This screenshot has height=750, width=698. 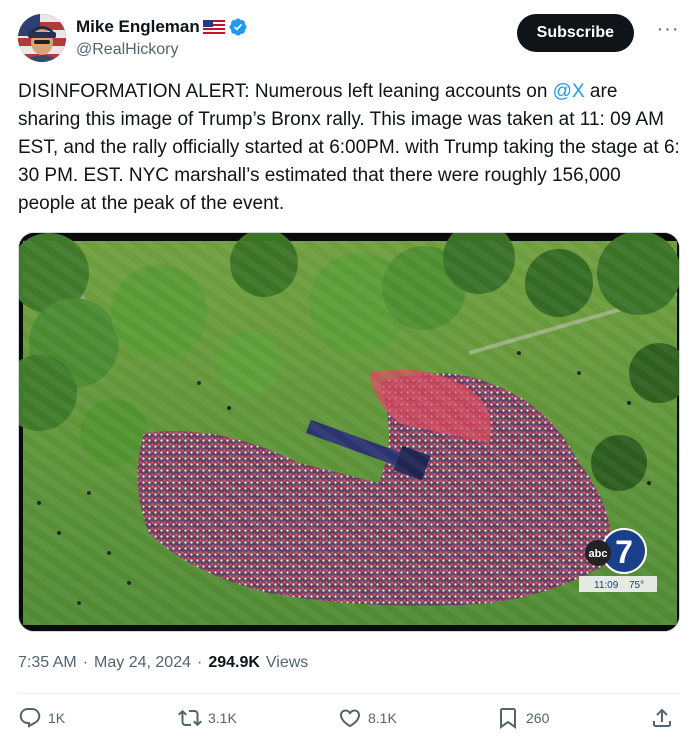 What do you see at coordinates (190, 718) in the screenshot?
I see `repost-icon` at bounding box center [190, 718].